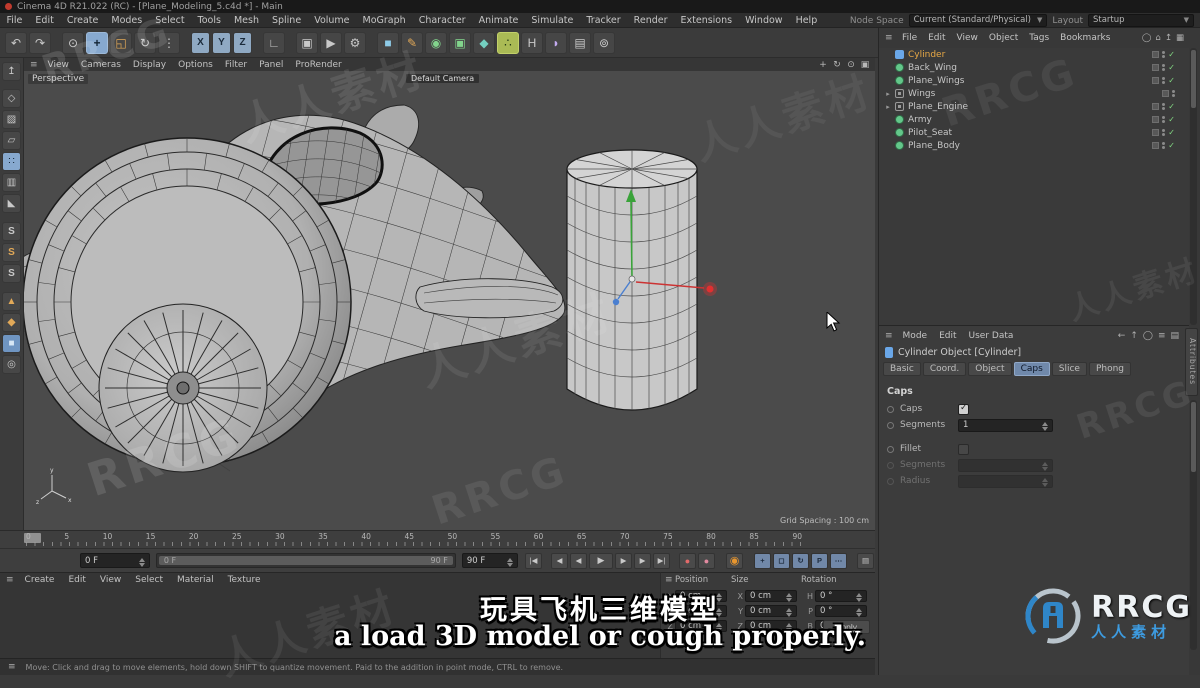 This screenshot has height=688, width=1200. Describe the element at coordinates (58, 79) in the screenshot. I see `projection-label: Perspective` at that location.